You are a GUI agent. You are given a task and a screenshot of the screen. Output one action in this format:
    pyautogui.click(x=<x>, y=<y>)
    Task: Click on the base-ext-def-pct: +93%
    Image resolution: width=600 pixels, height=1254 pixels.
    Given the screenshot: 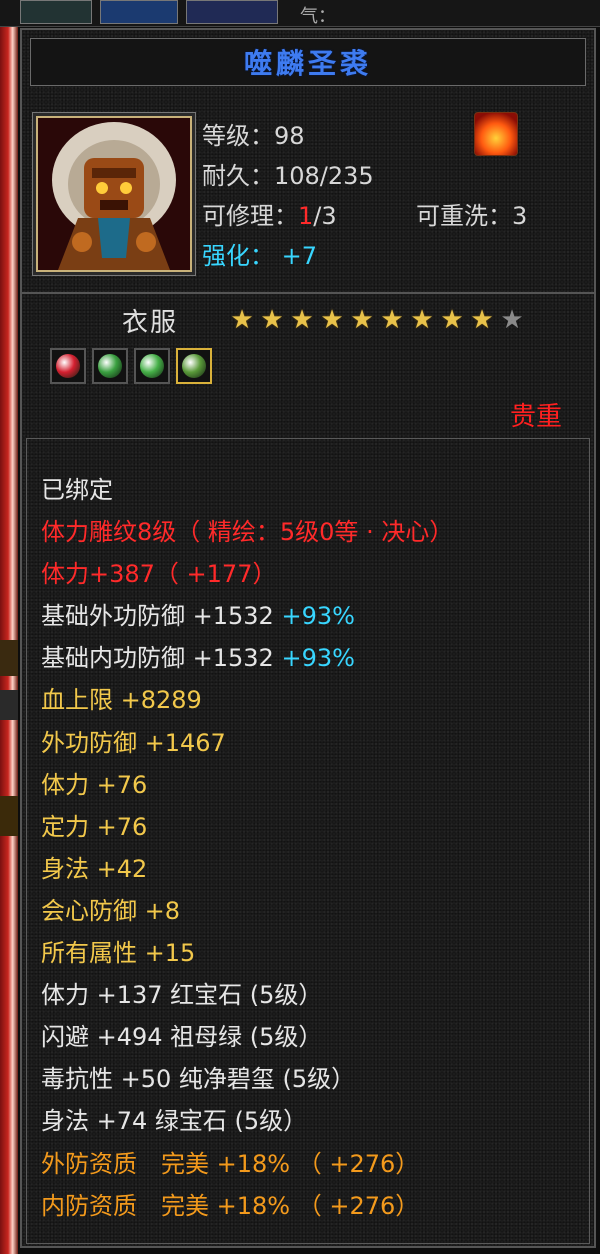 What is the action you would take?
    pyautogui.click(x=318, y=616)
    